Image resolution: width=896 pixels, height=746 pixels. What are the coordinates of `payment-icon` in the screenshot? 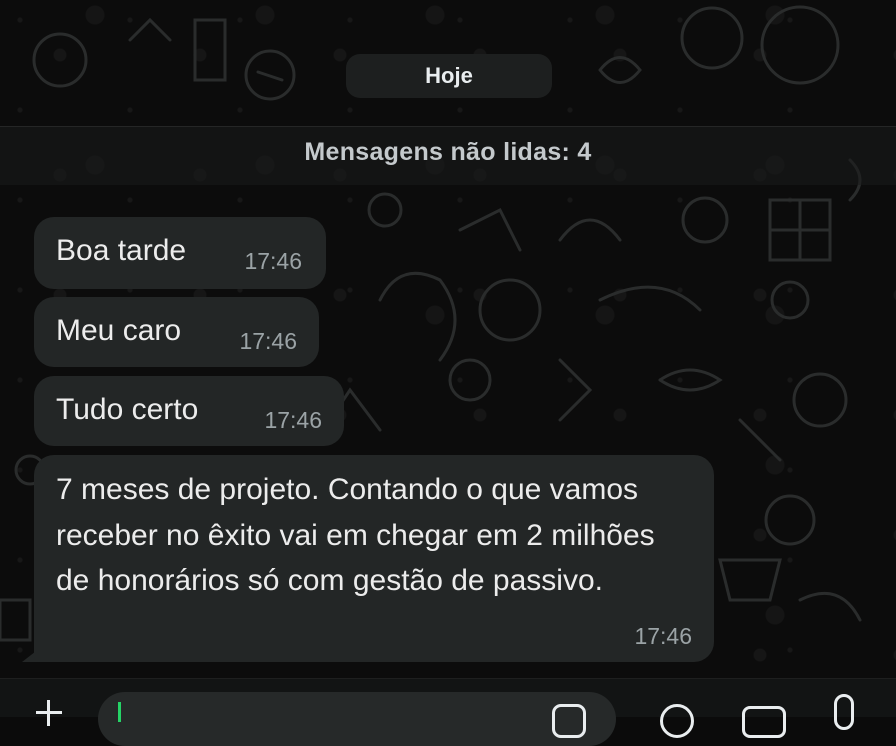 It's located at (677, 721).